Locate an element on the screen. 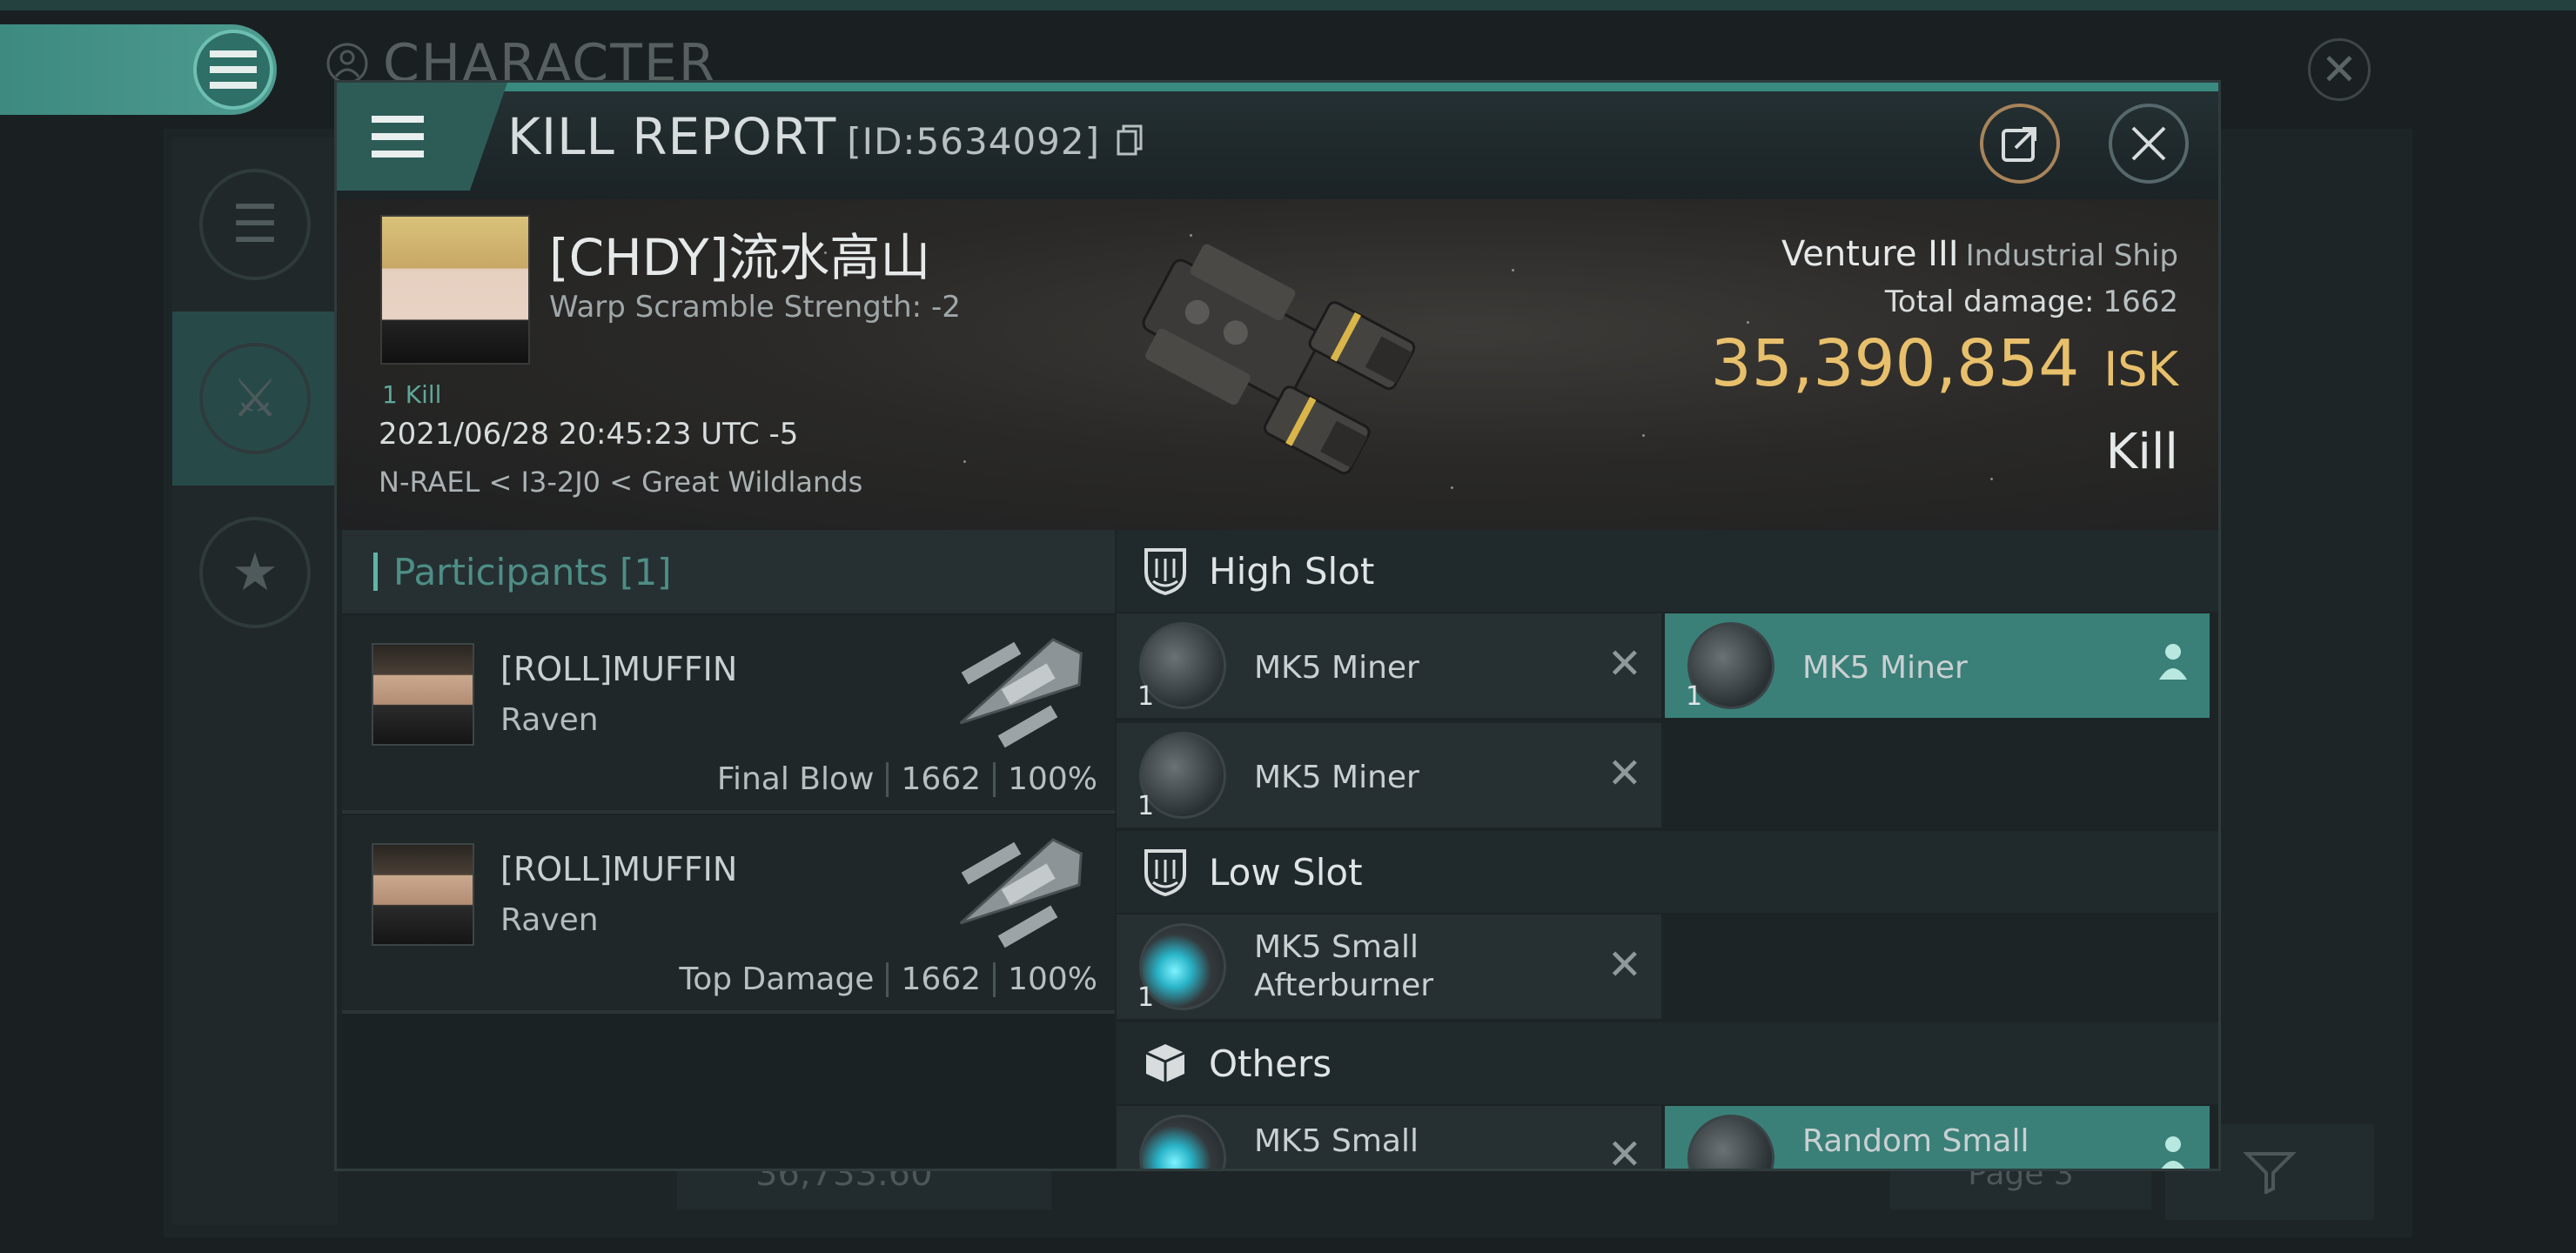 The width and height of the screenshot is (2576, 1253). high-slot-label: High Slot is located at coordinates (1292, 571).